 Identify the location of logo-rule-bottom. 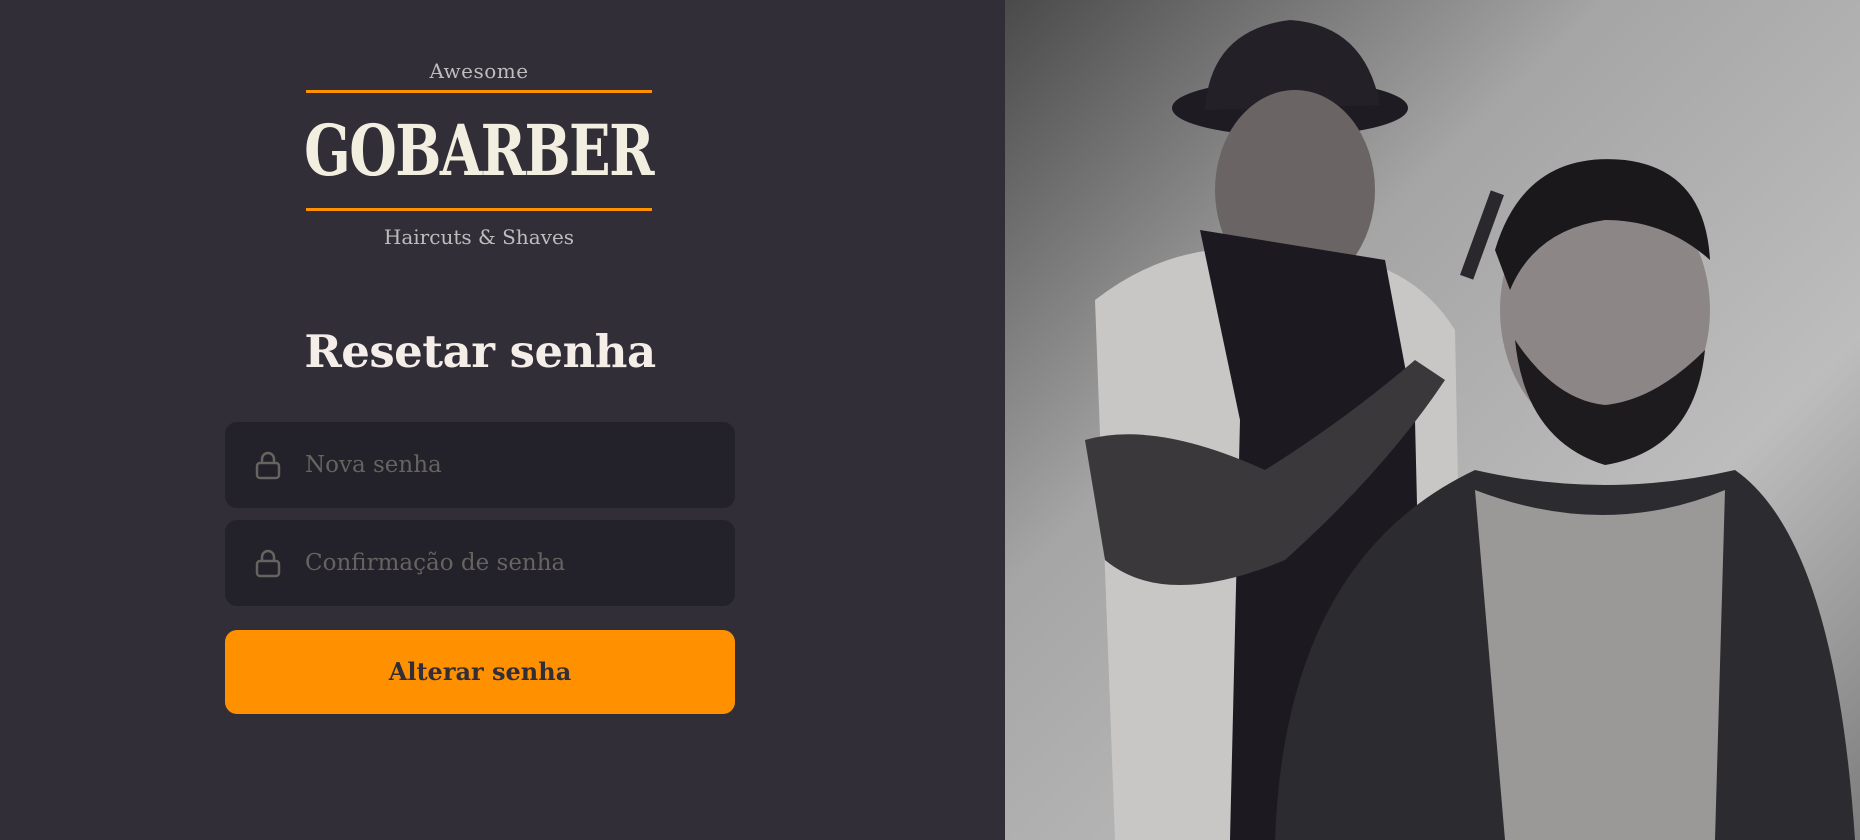
(479, 209).